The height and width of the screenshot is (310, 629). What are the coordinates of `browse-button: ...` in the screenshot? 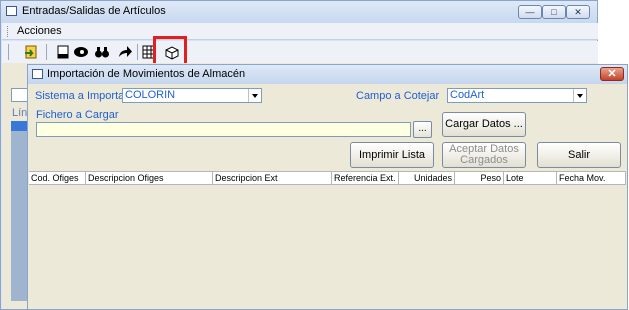 It's located at (422, 129).